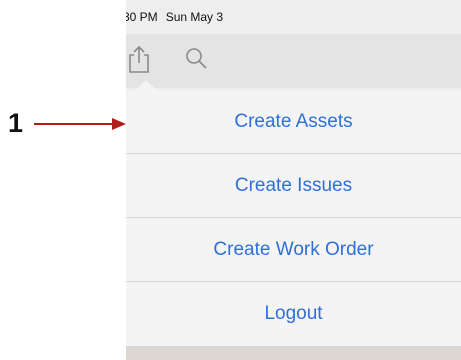 The height and width of the screenshot is (360, 461). Describe the element at coordinates (146, 86) in the screenshot. I see `popover-arrow` at that location.